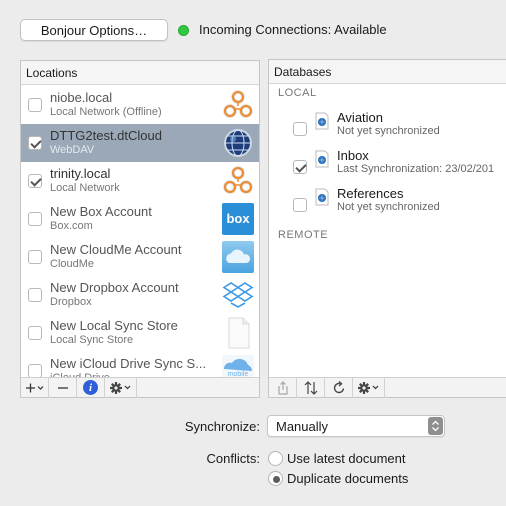 This screenshot has height=506, width=506. I want to click on local-section-label: LOCAL, so click(297, 93).